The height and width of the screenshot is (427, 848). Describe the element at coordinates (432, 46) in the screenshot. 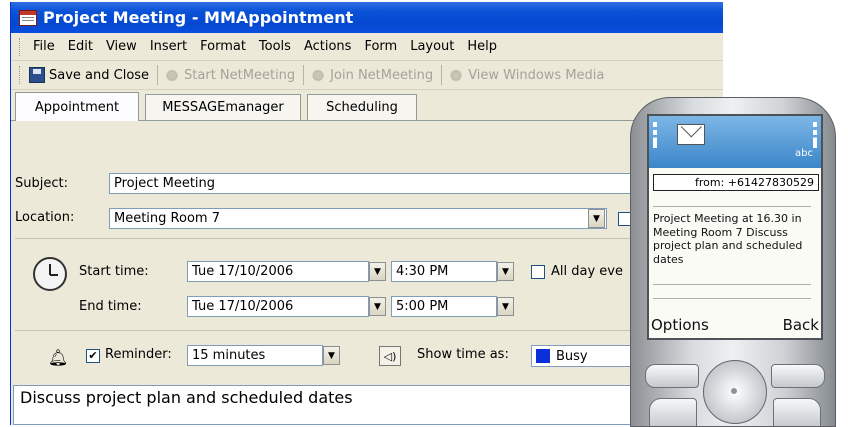

I see `menu-layout: Layout` at that location.